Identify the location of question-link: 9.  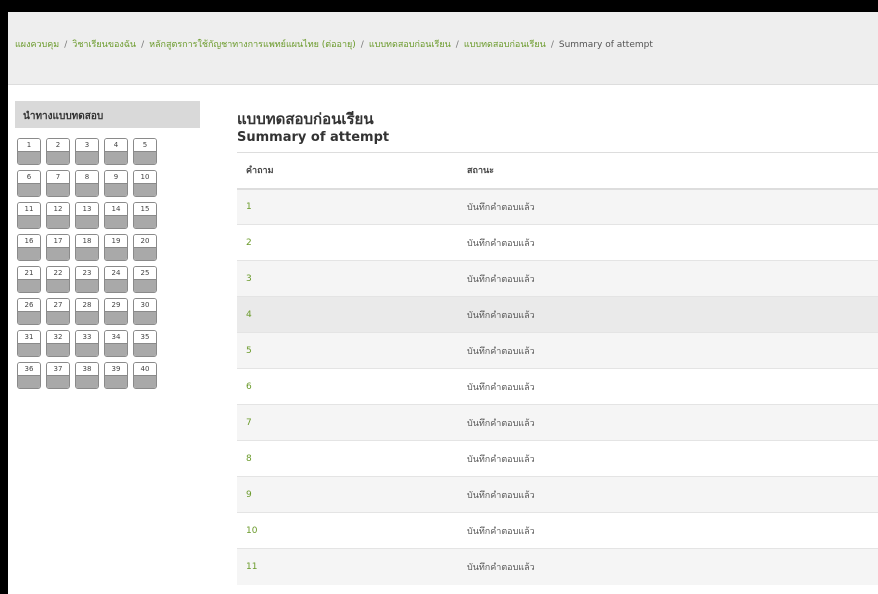
(249, 495).